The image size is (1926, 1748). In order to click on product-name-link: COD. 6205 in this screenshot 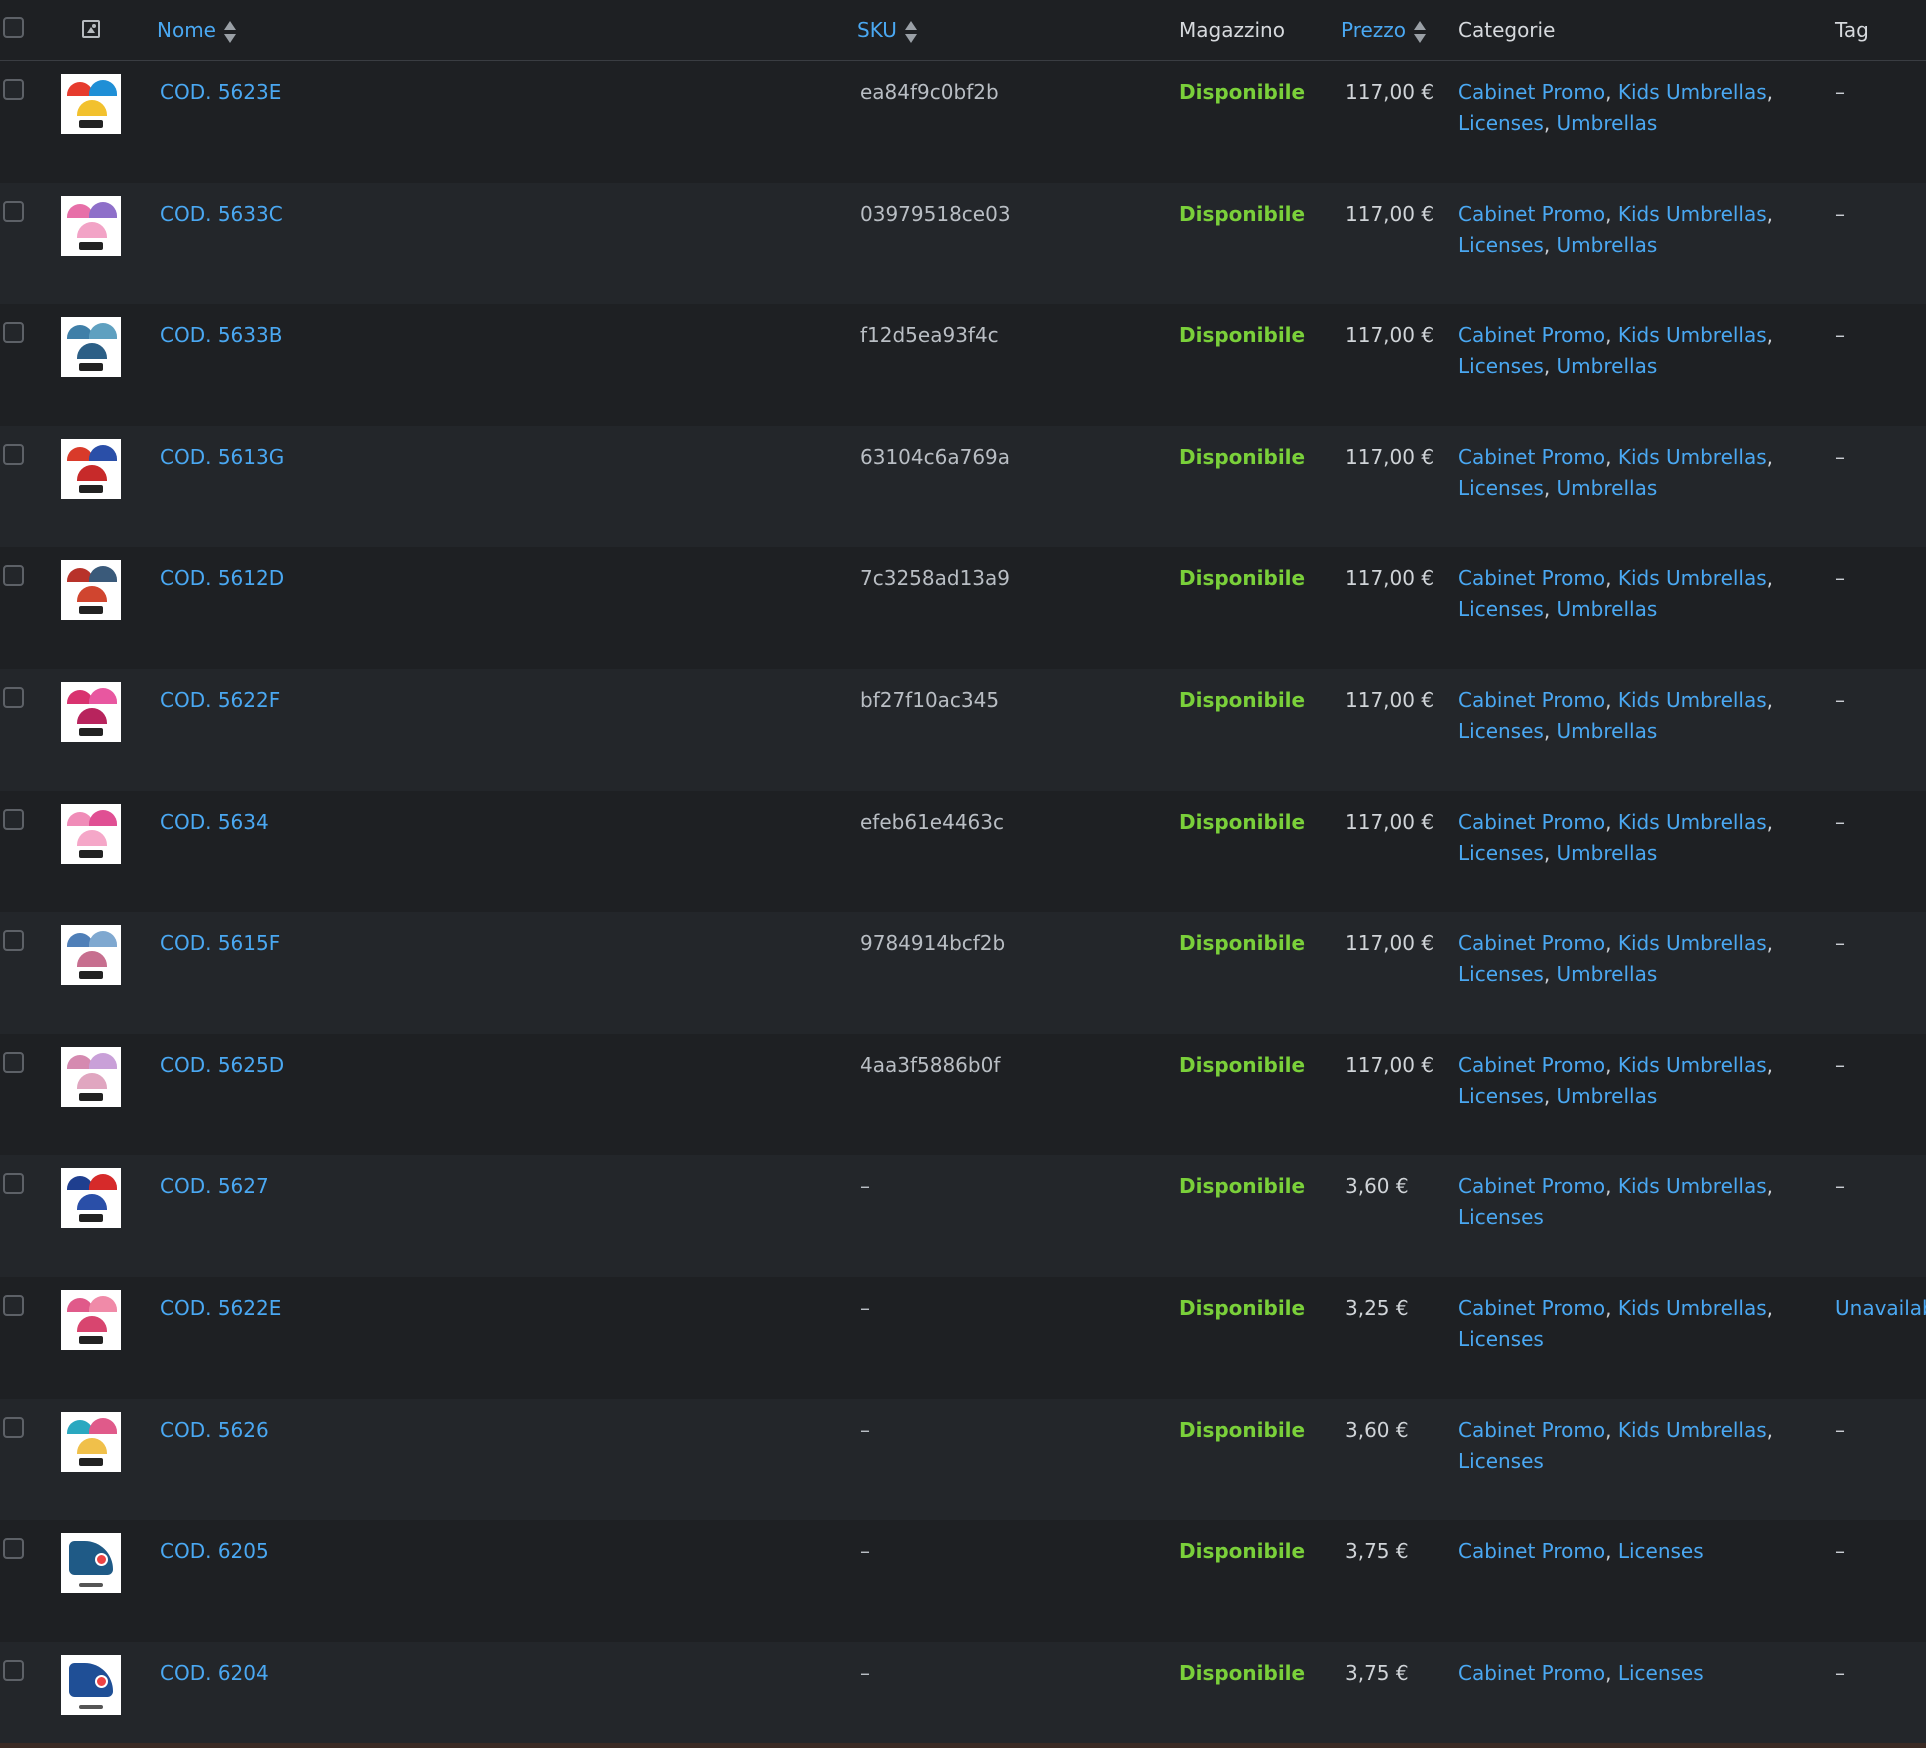, I will do `click(214, 1551)`.